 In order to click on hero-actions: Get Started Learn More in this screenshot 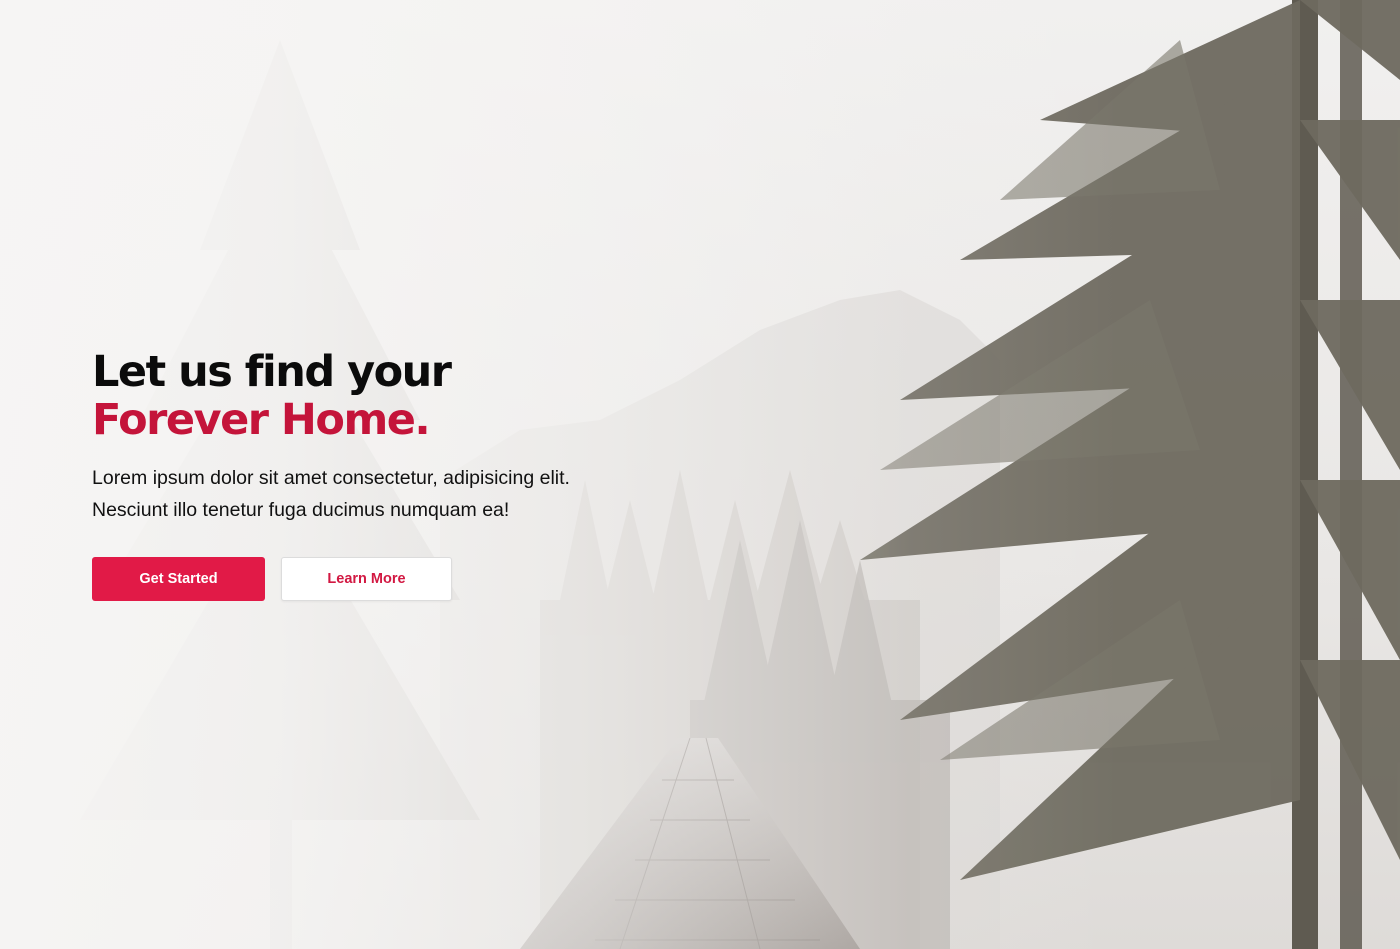, I will do `click(372, 579)`.